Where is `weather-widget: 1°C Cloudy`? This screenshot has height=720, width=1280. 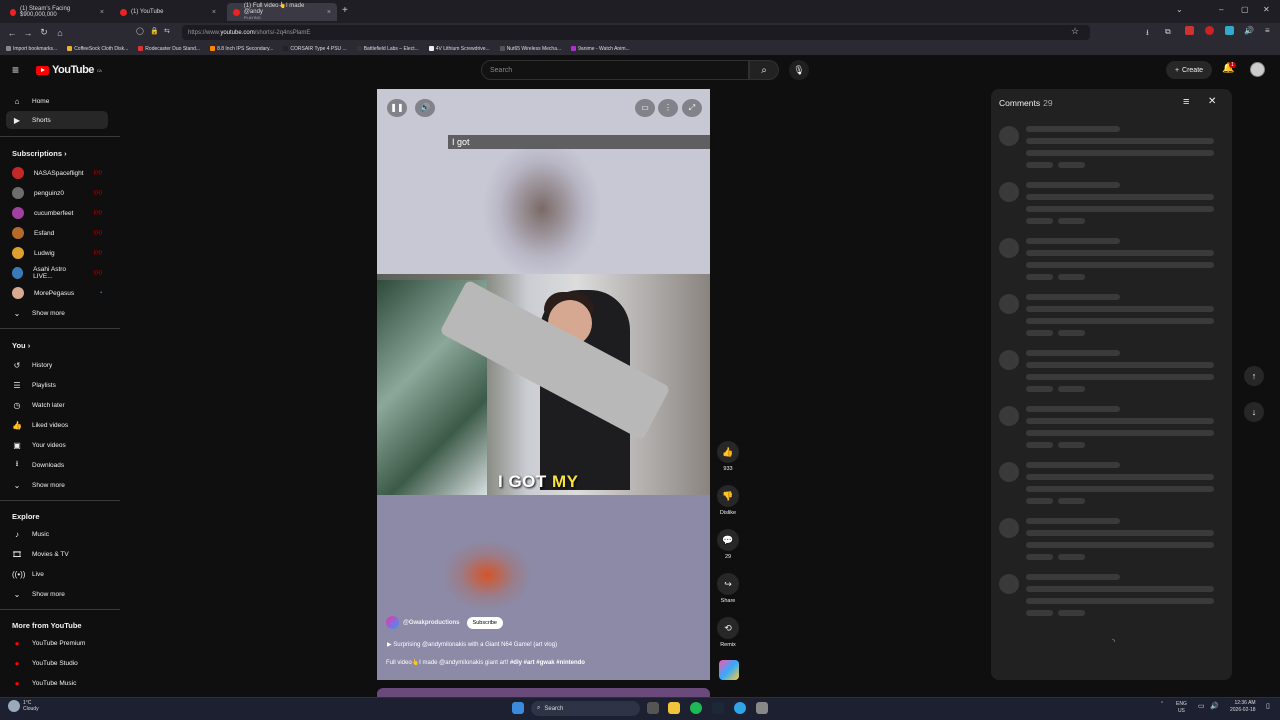 weather-widget: 1°C Cloudy is located at coordinates (23, 706).